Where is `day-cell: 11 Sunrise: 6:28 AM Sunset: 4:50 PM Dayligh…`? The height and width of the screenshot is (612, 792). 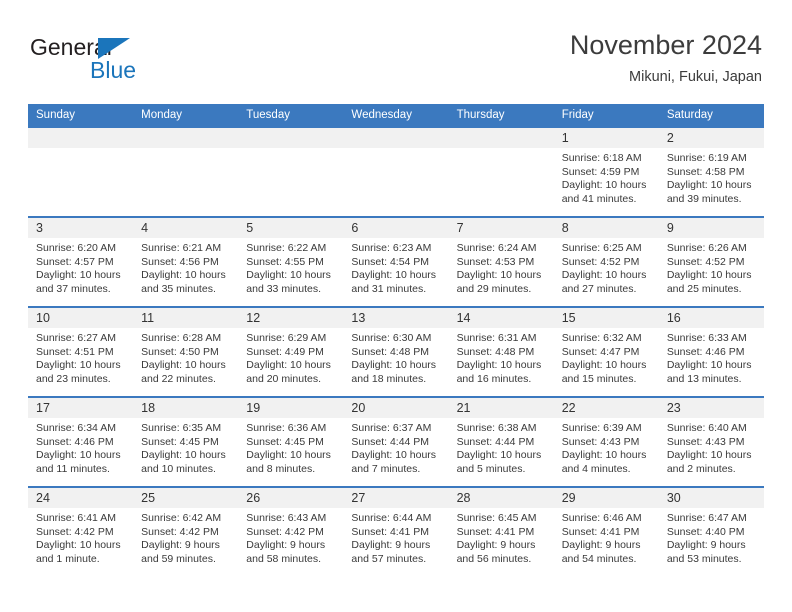
day-cell: 11 Sunrise: 6:28 AM Sunset: 4:50 PM Dayligh… is located at coordinates (186, 351).